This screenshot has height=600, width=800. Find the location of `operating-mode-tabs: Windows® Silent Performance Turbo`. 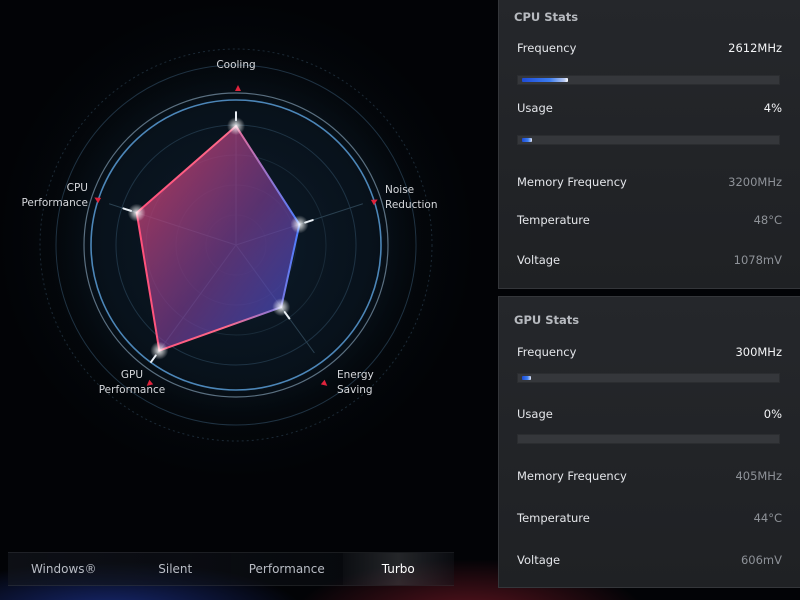

operating-mode-tabs: Windows® Silent Performance Turbo is located at coordinates (231, 569).